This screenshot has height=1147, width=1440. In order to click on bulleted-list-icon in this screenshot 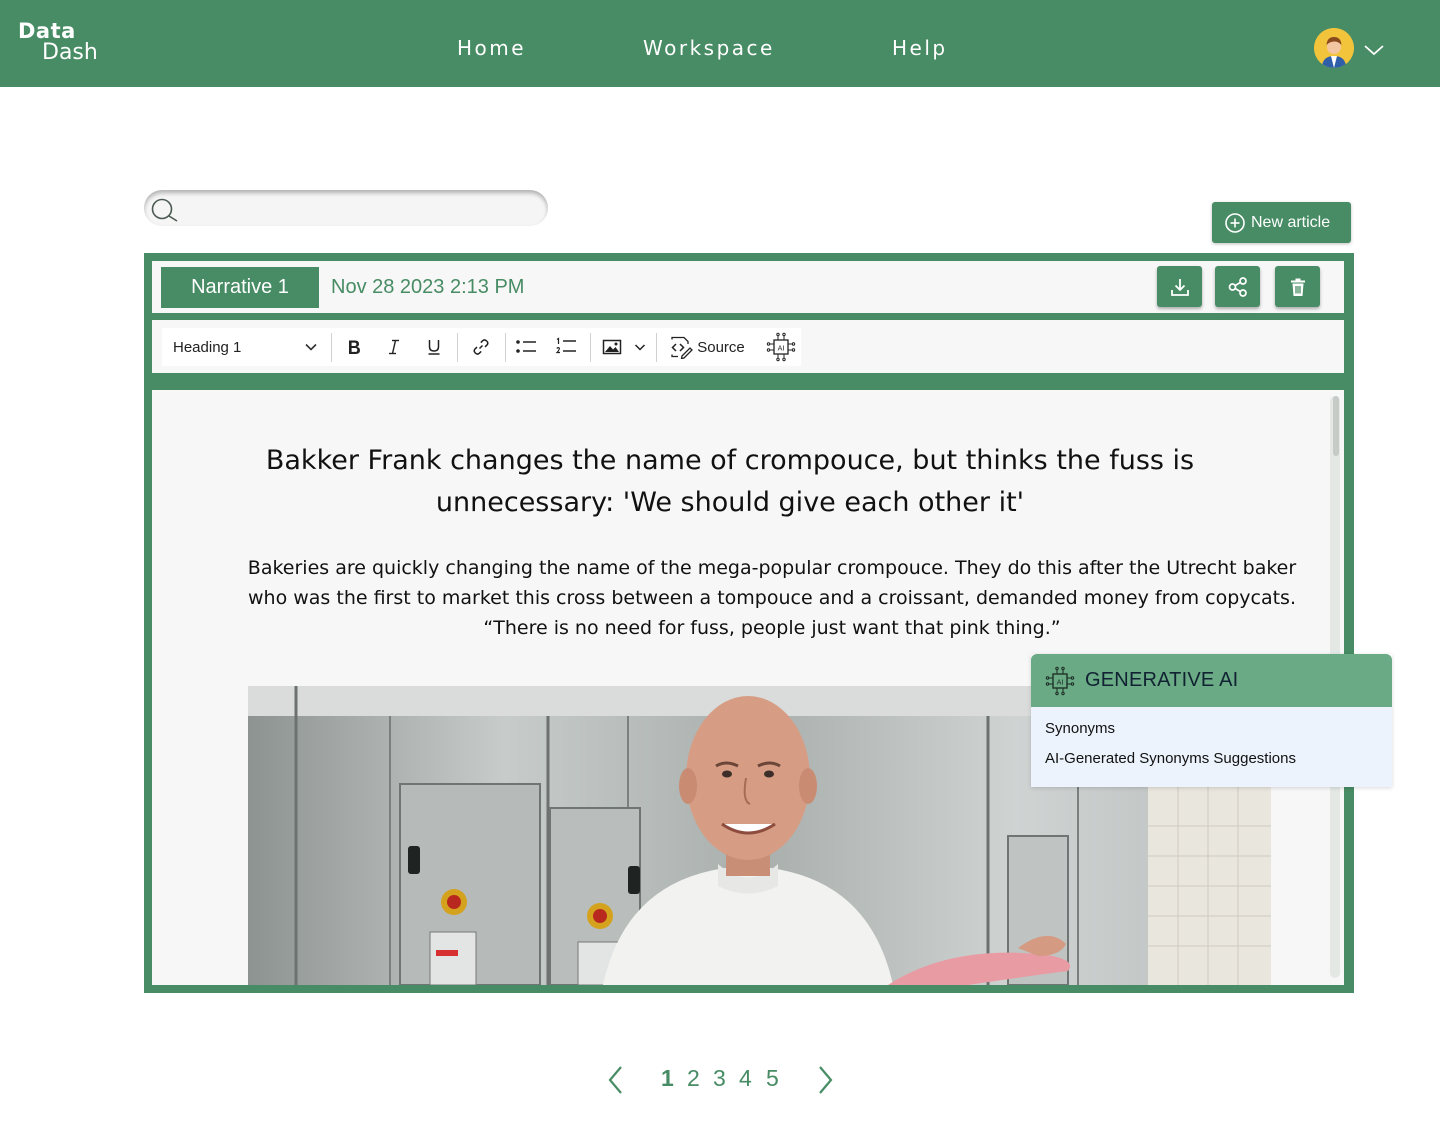, I will do `click(526, 346)`.